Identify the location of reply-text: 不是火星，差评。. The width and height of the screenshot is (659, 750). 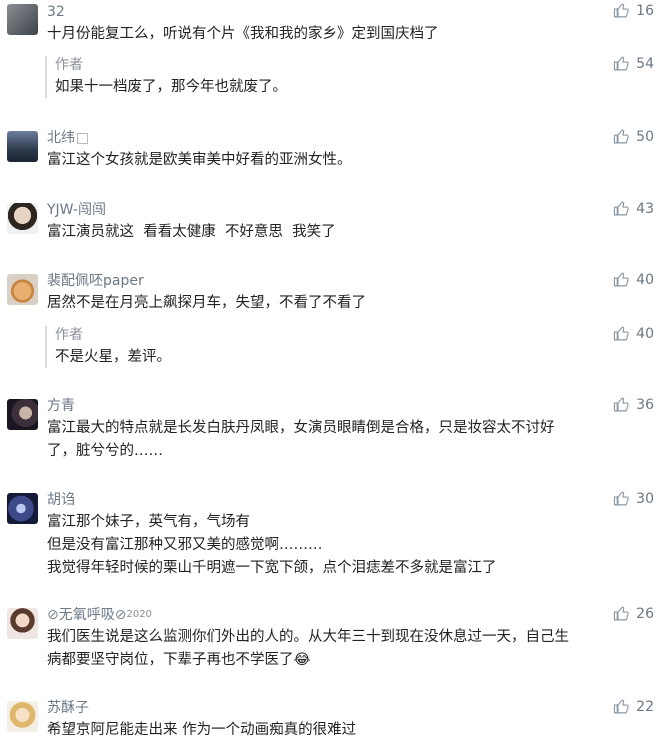
(113, 357).